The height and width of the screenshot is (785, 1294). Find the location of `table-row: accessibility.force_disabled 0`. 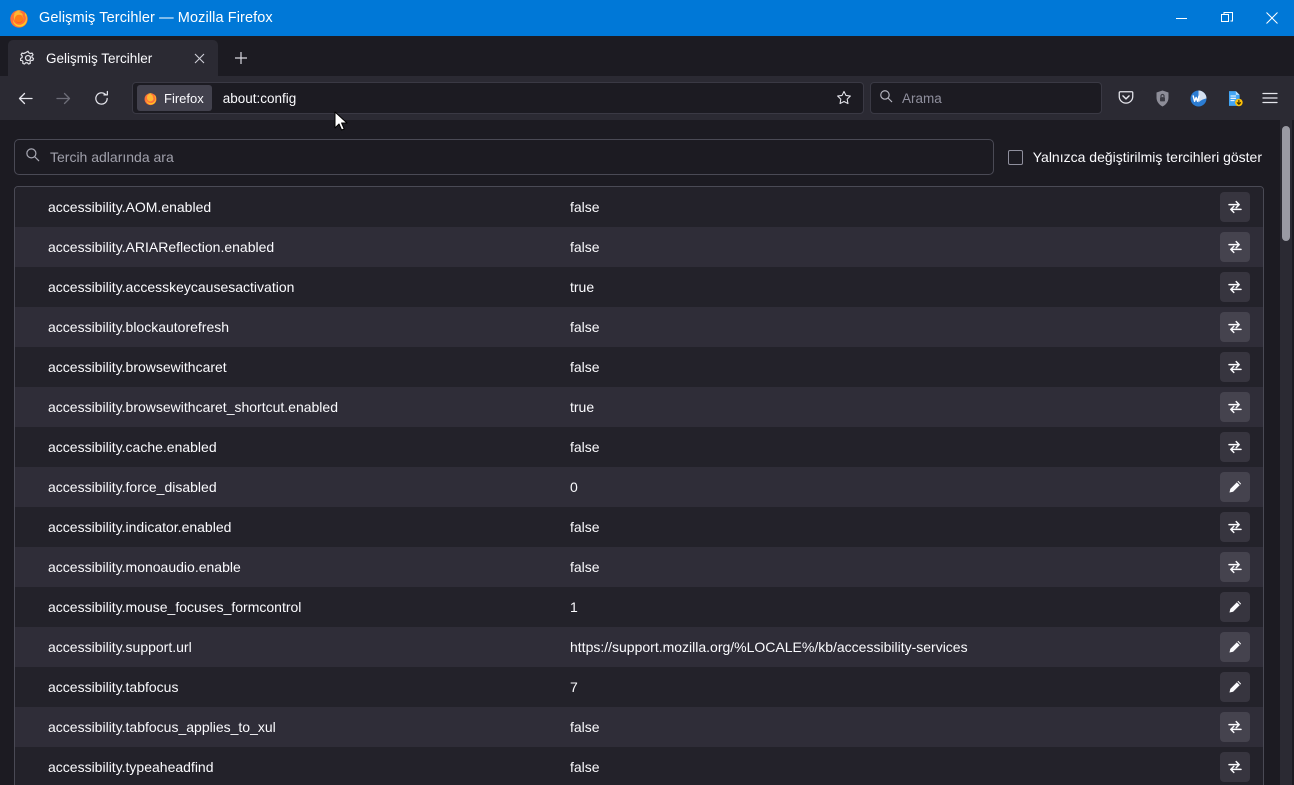

table-row: accessibility.force_disabled 0 is located at coordinates (639, 487).